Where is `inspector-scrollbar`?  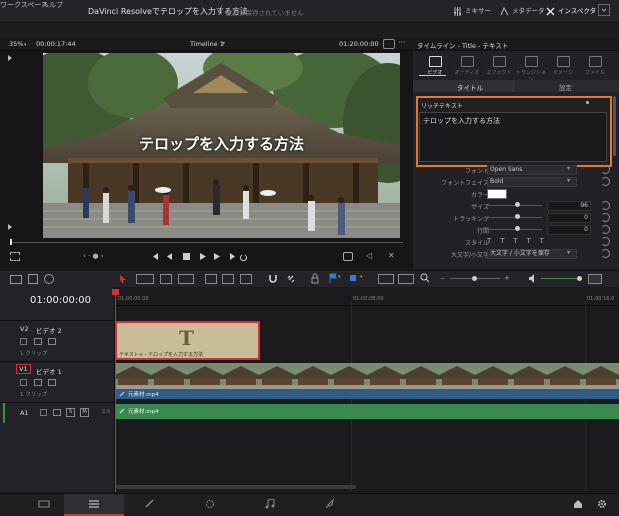 inspector-scrollbar is located at coordinates (614, 126).